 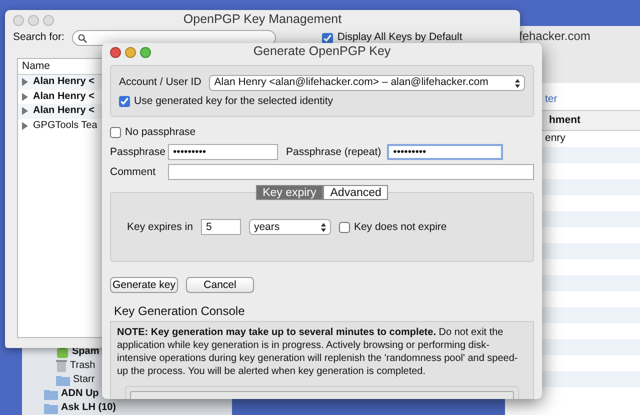 What do you see at coordinates (555, 138) in the screenshot?
I see `table-cell: enry` at bounding box center [555, 138].